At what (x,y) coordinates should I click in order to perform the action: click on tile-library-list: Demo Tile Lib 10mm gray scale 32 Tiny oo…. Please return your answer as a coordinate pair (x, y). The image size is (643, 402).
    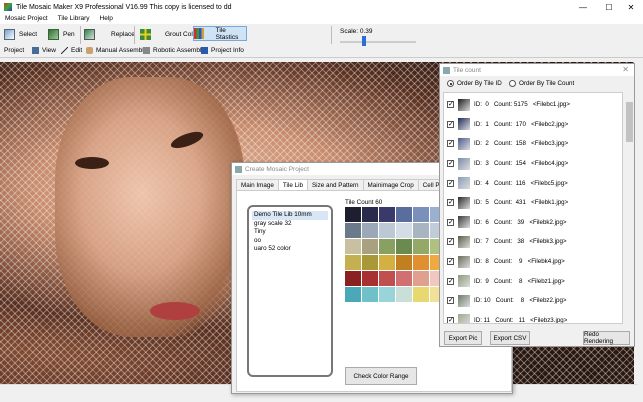
    Looking at the image, I should click on (290, 291).